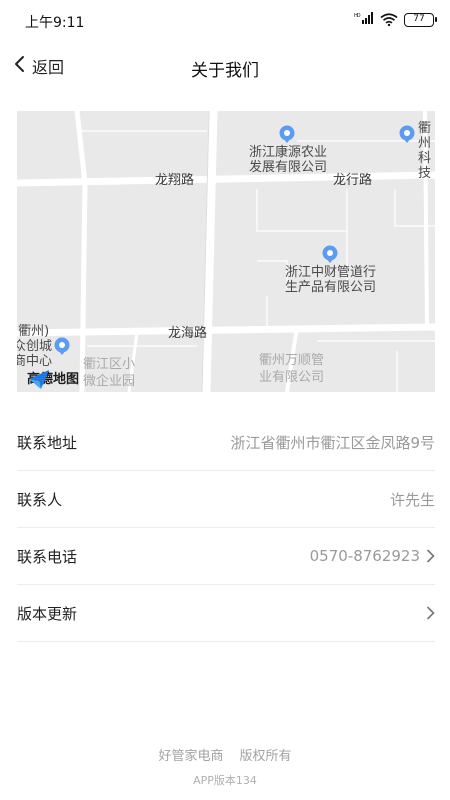 The image size is (450, 800). Describe the element at coordinates (412, 499) in the screenshot. I see `contact-value: 许先生` at that location.